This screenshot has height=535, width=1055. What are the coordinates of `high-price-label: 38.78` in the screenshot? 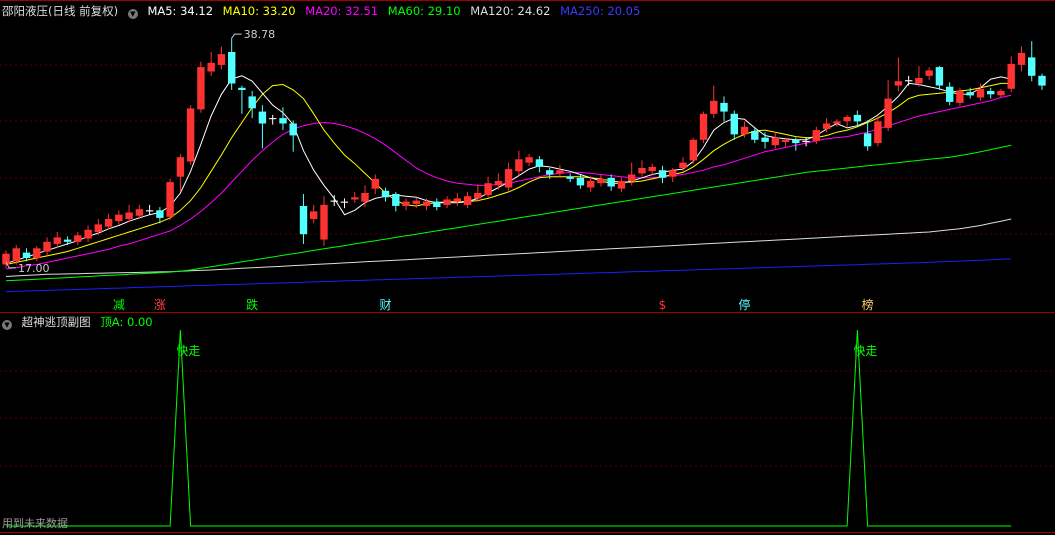 It's located at (260, 34).